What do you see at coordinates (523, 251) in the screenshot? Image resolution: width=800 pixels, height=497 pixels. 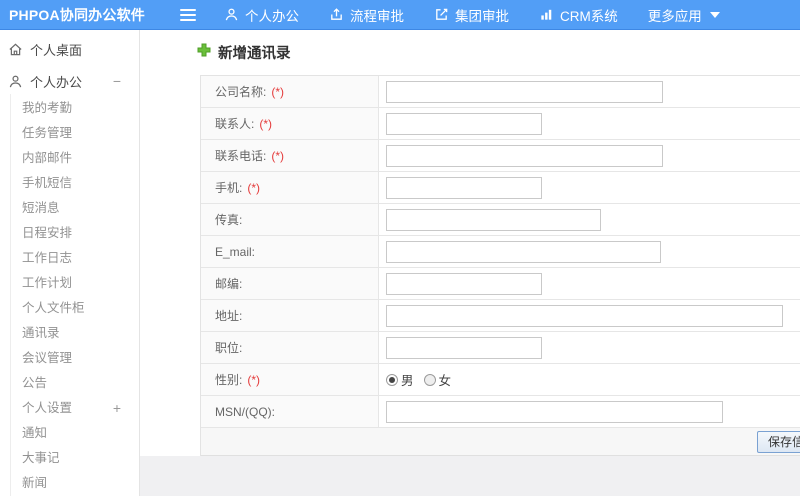 I see `email-input` at bounding box center [523, 251].